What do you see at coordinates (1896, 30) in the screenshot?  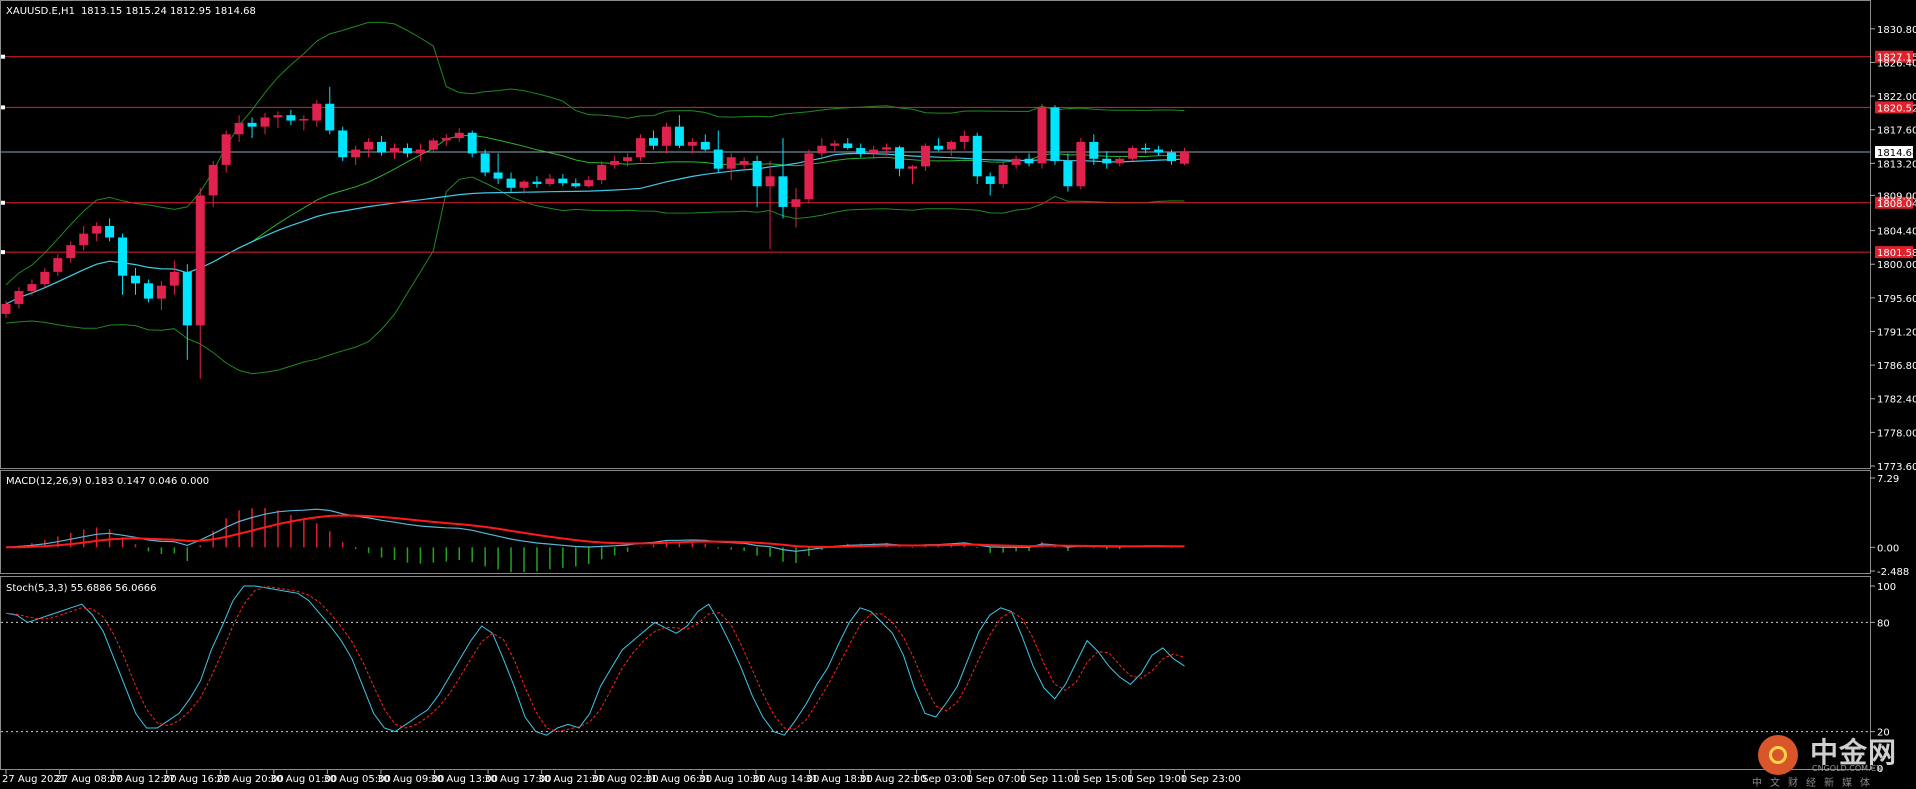 I see `price-tick-label: 1830.80` at bounding box center [1896, 30].